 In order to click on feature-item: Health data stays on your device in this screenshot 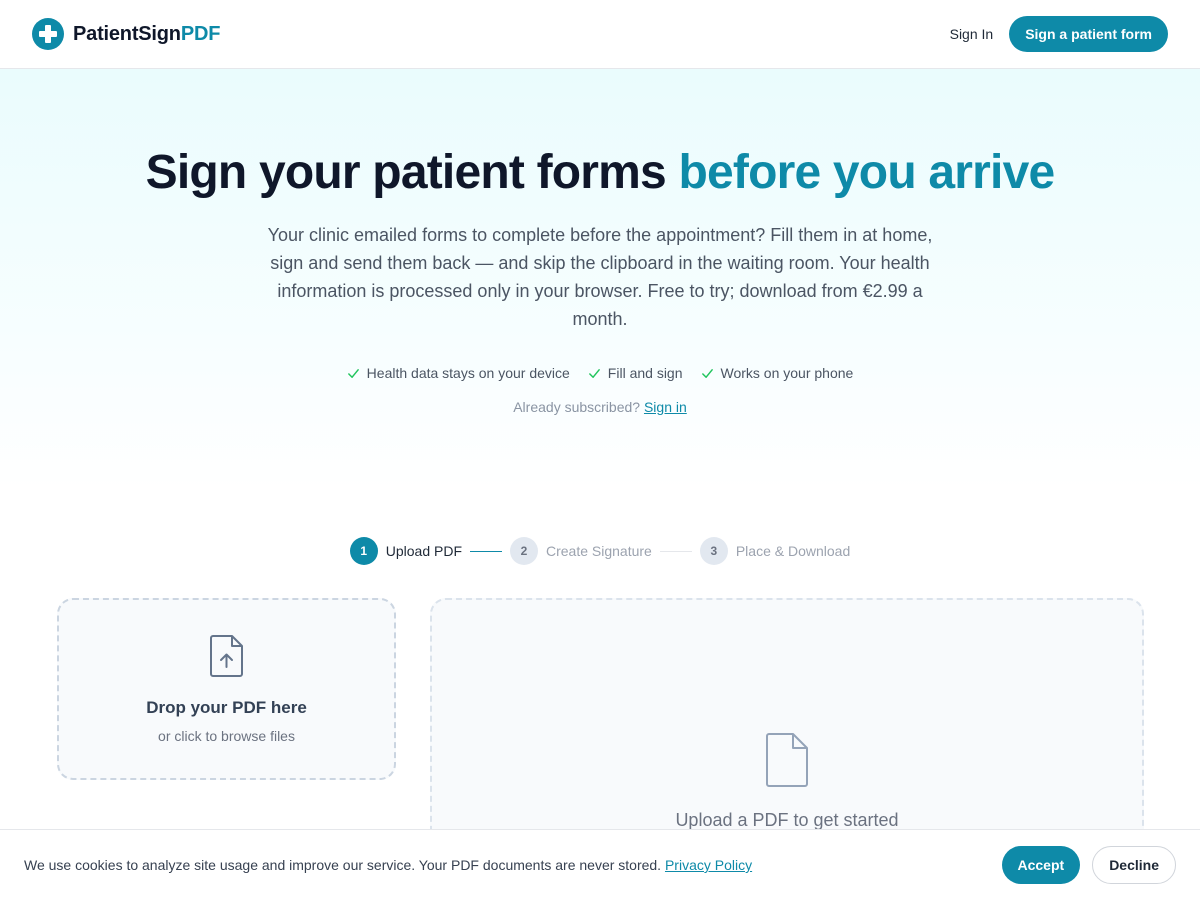, I will do `click(458, 373)`.